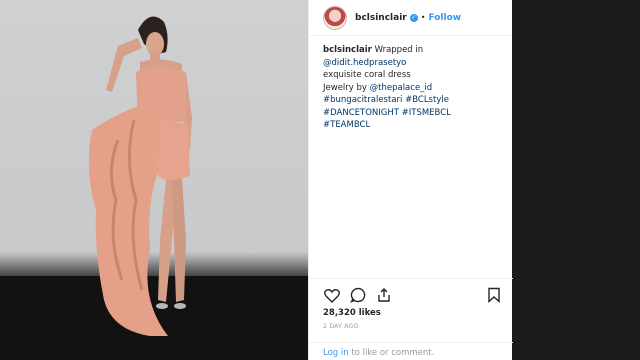 The width and height of the screenshot is (640, 360). Describe the element at coordinates (336, 353) in the screenshot. I see `login-link: Log in` at that location.